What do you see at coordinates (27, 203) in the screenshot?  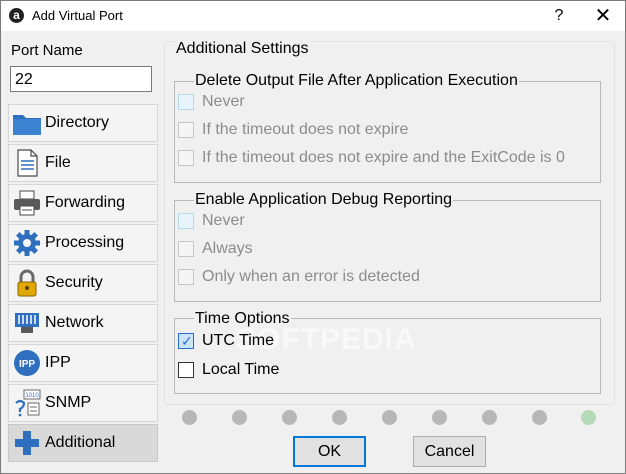 I see `printer-icon` at bounding box center [27, 203].